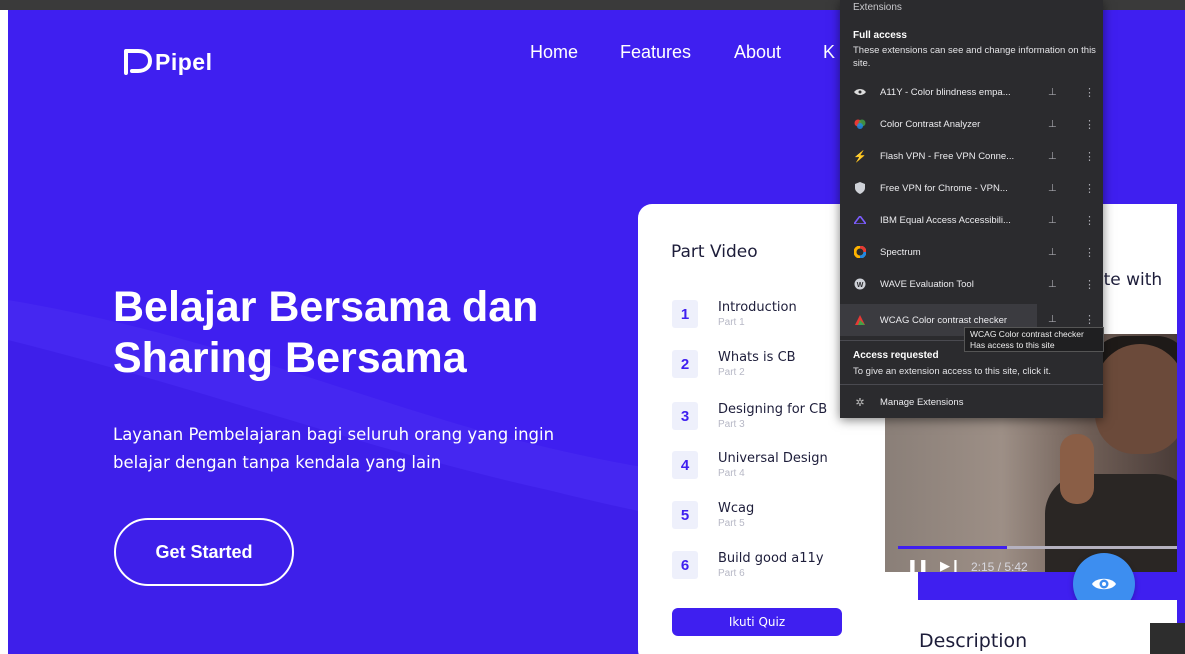 The image size is (1185, 654). What do you see at coordinates (184, 61) in the screenshot?
I see `brand-name: Pipel` at bounding box center [184, 61].